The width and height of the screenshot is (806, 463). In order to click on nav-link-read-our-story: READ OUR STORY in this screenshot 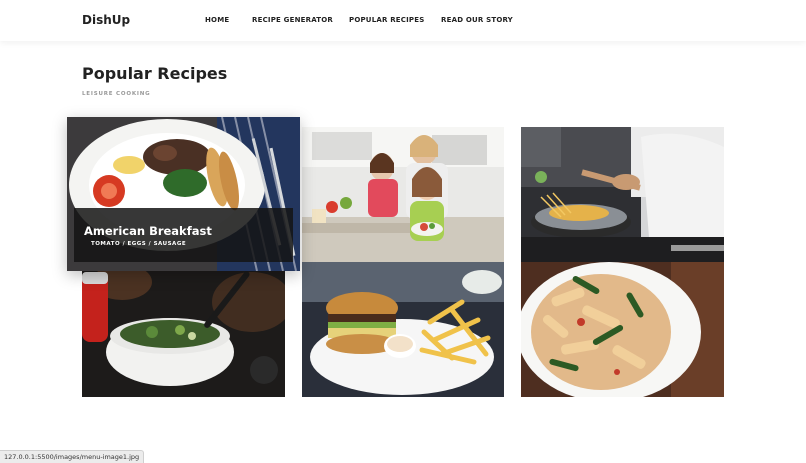, I will do `click(477, 20)`.